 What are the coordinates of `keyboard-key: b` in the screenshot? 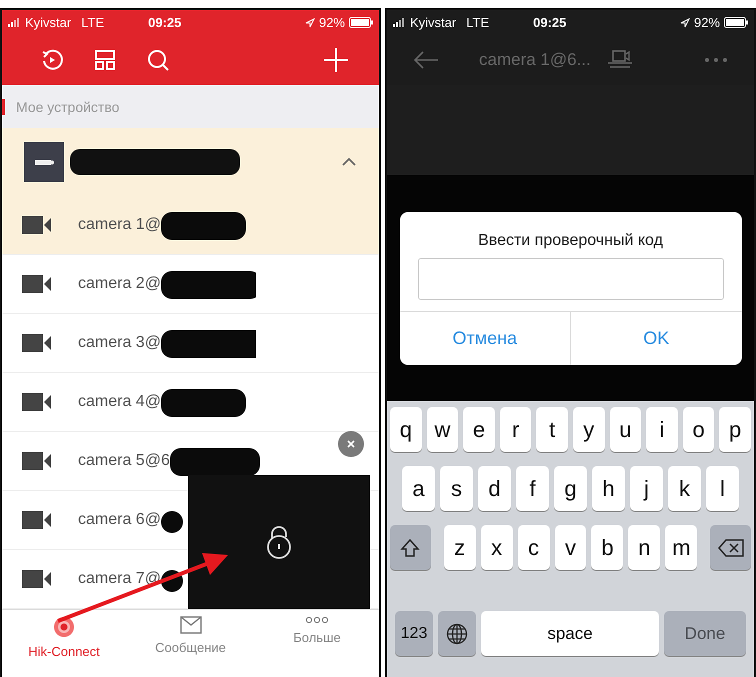 It's located at (607, 547).